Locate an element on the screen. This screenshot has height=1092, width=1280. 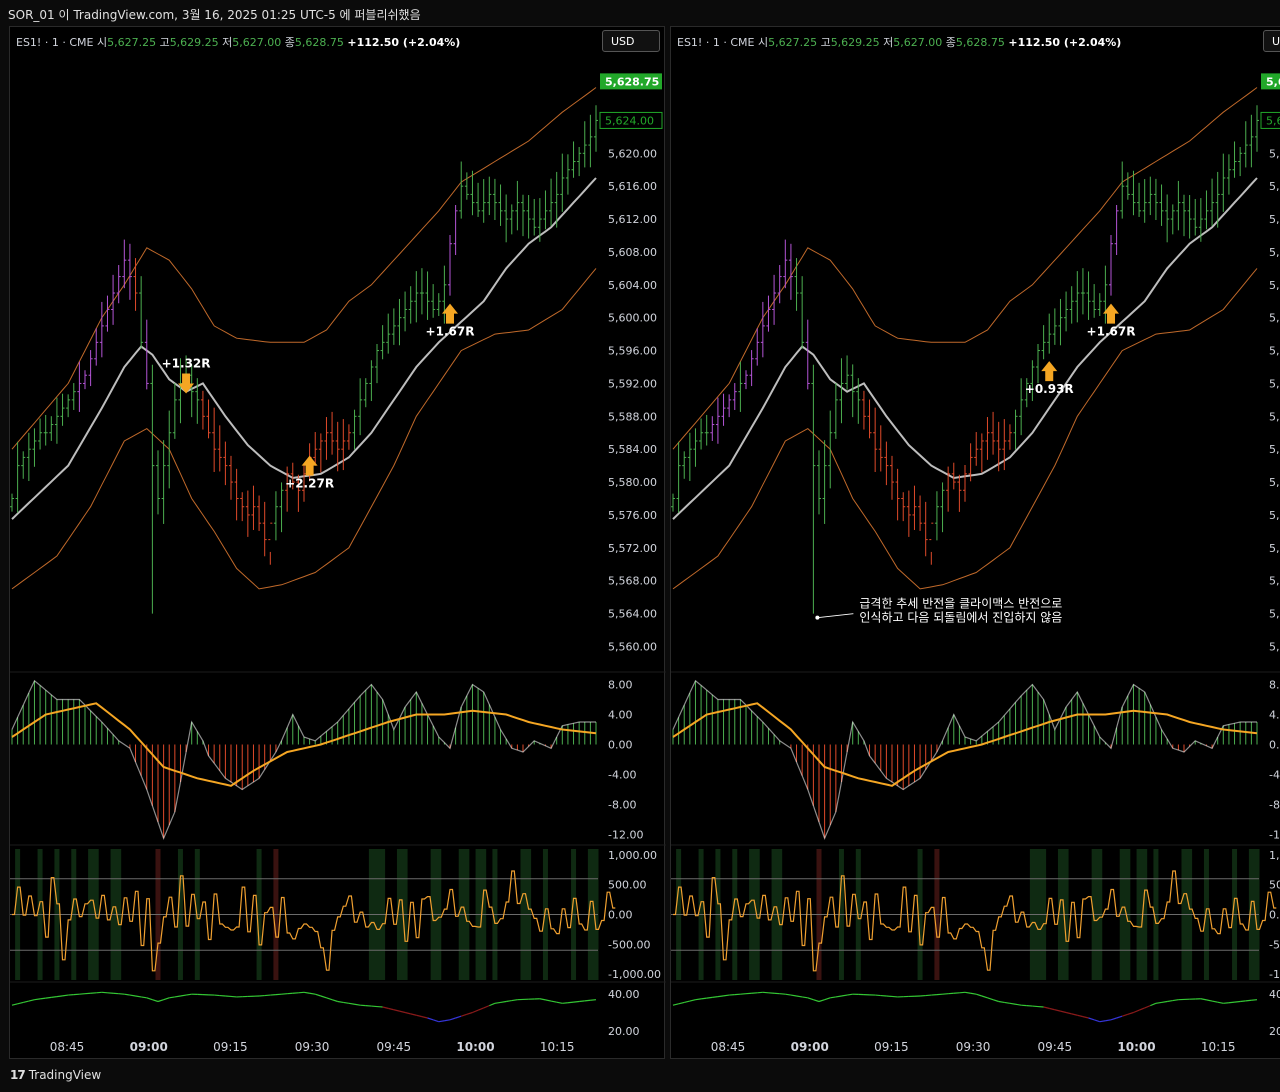
time-tick-label: 09:45 is located at coordinates (394, 1047).